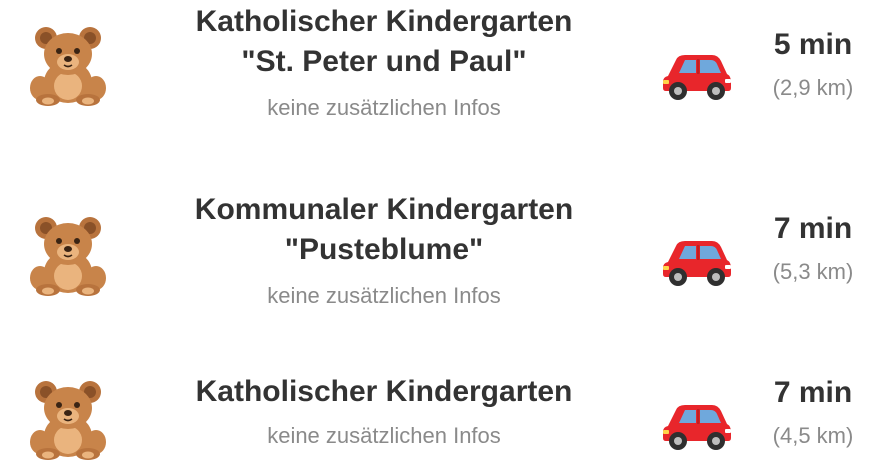  I want to click on kindergarten-name-line2: "St. Peter und Paul", so click(384, 61).